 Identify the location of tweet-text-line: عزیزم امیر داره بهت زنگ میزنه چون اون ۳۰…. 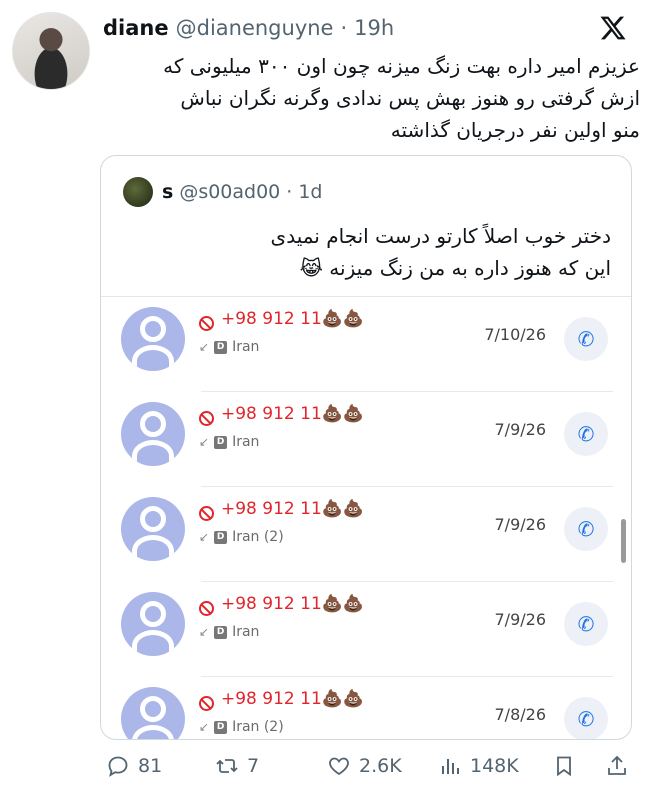
(401, 66).